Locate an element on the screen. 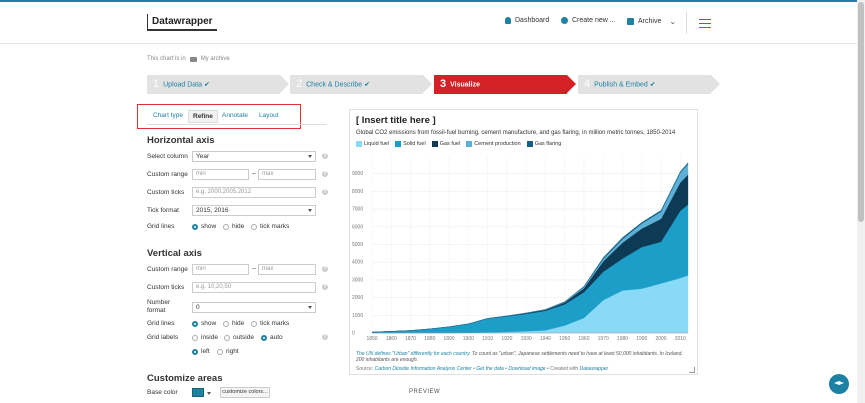 Image resolution: width=865 pixels, height=403 pixels. custom-ticks-label: Custom ticks is located at coordinates (166, 192).